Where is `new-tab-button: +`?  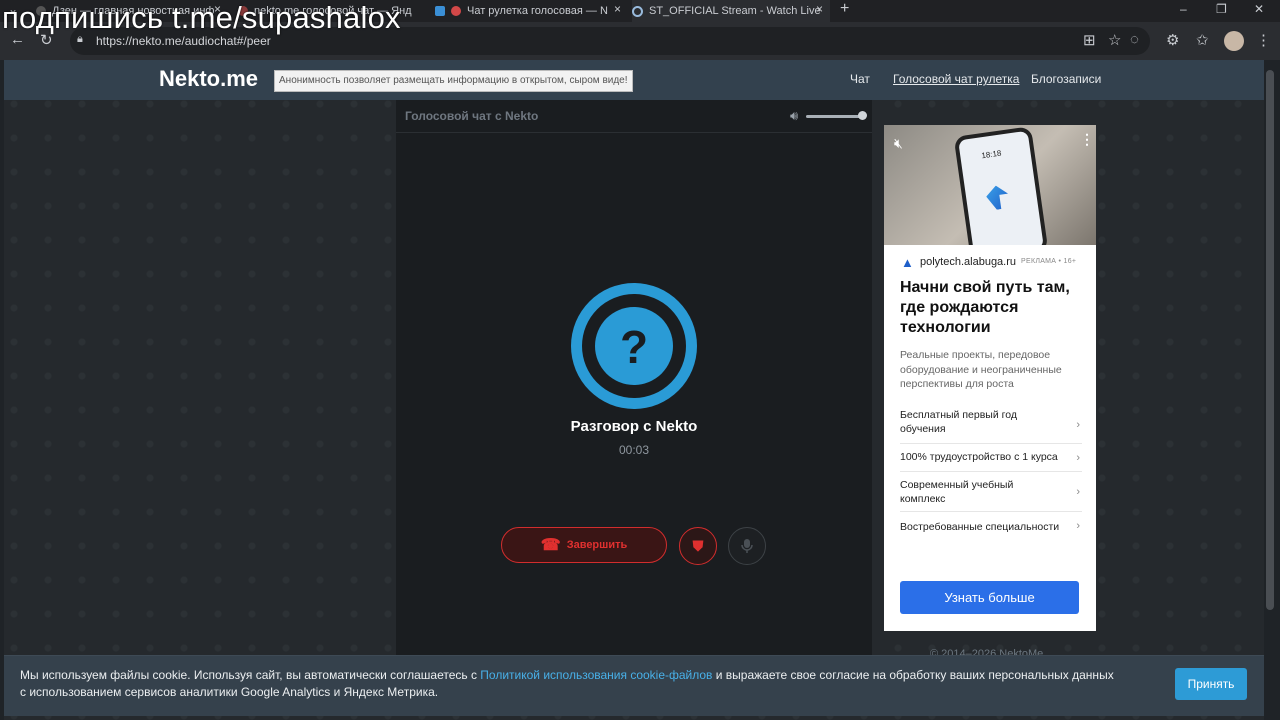 new-tab-button: + is located at coordinates (844, 9).